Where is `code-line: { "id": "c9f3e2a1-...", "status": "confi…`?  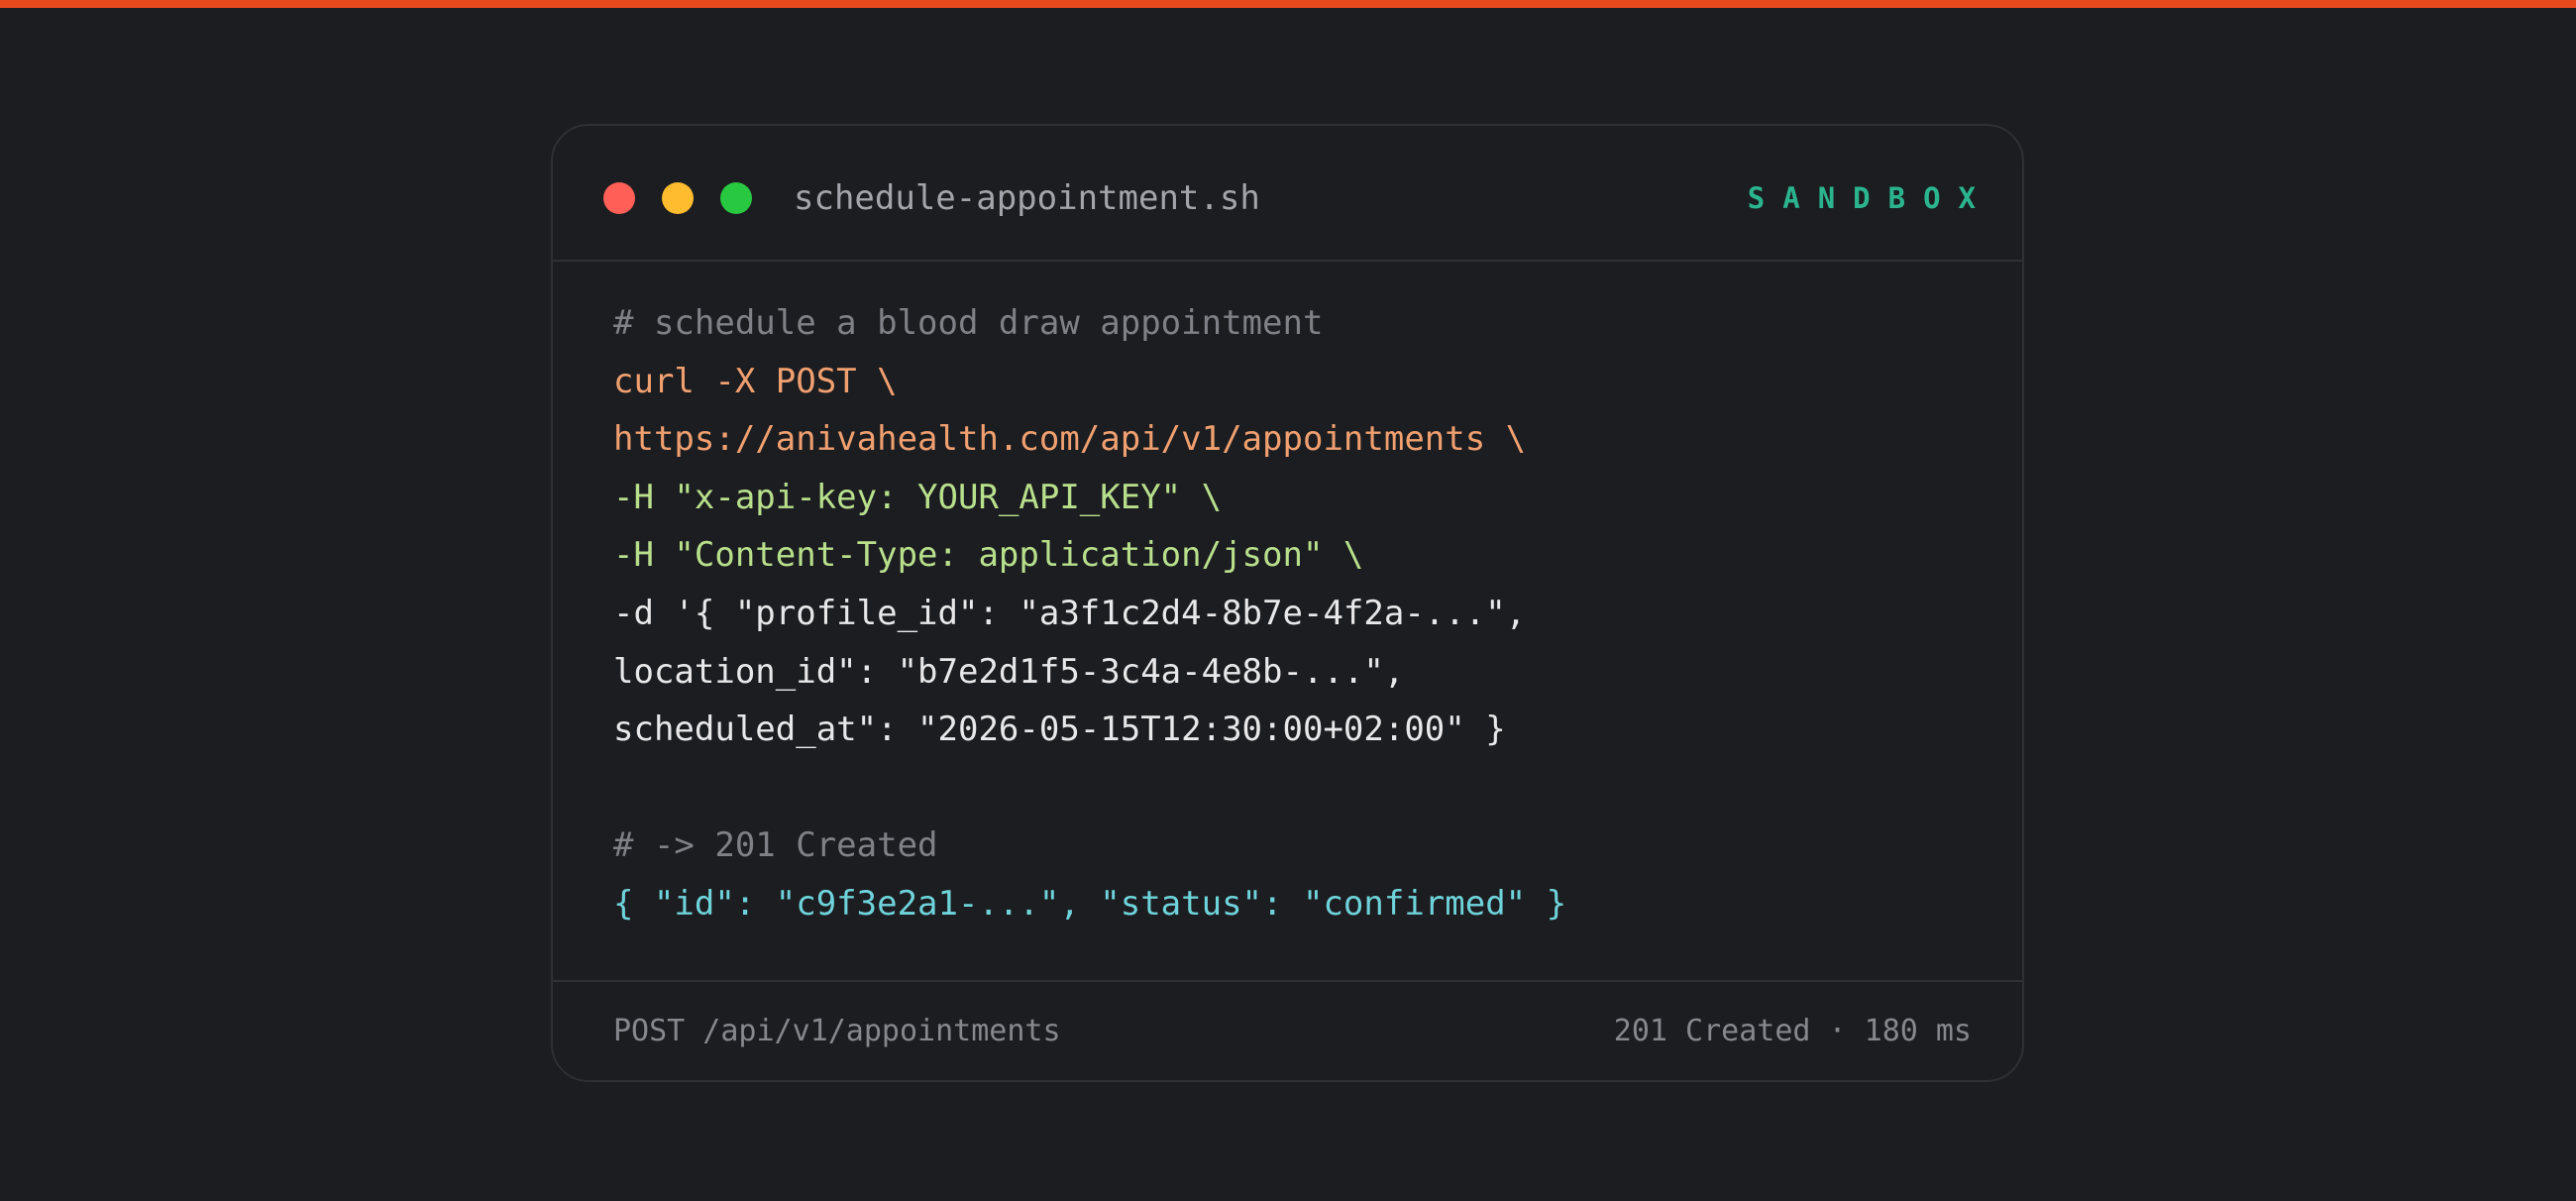
code-line: { "id": "c9f3e2a1-...", "status": "confi… is located at coordinates (1090, 904).